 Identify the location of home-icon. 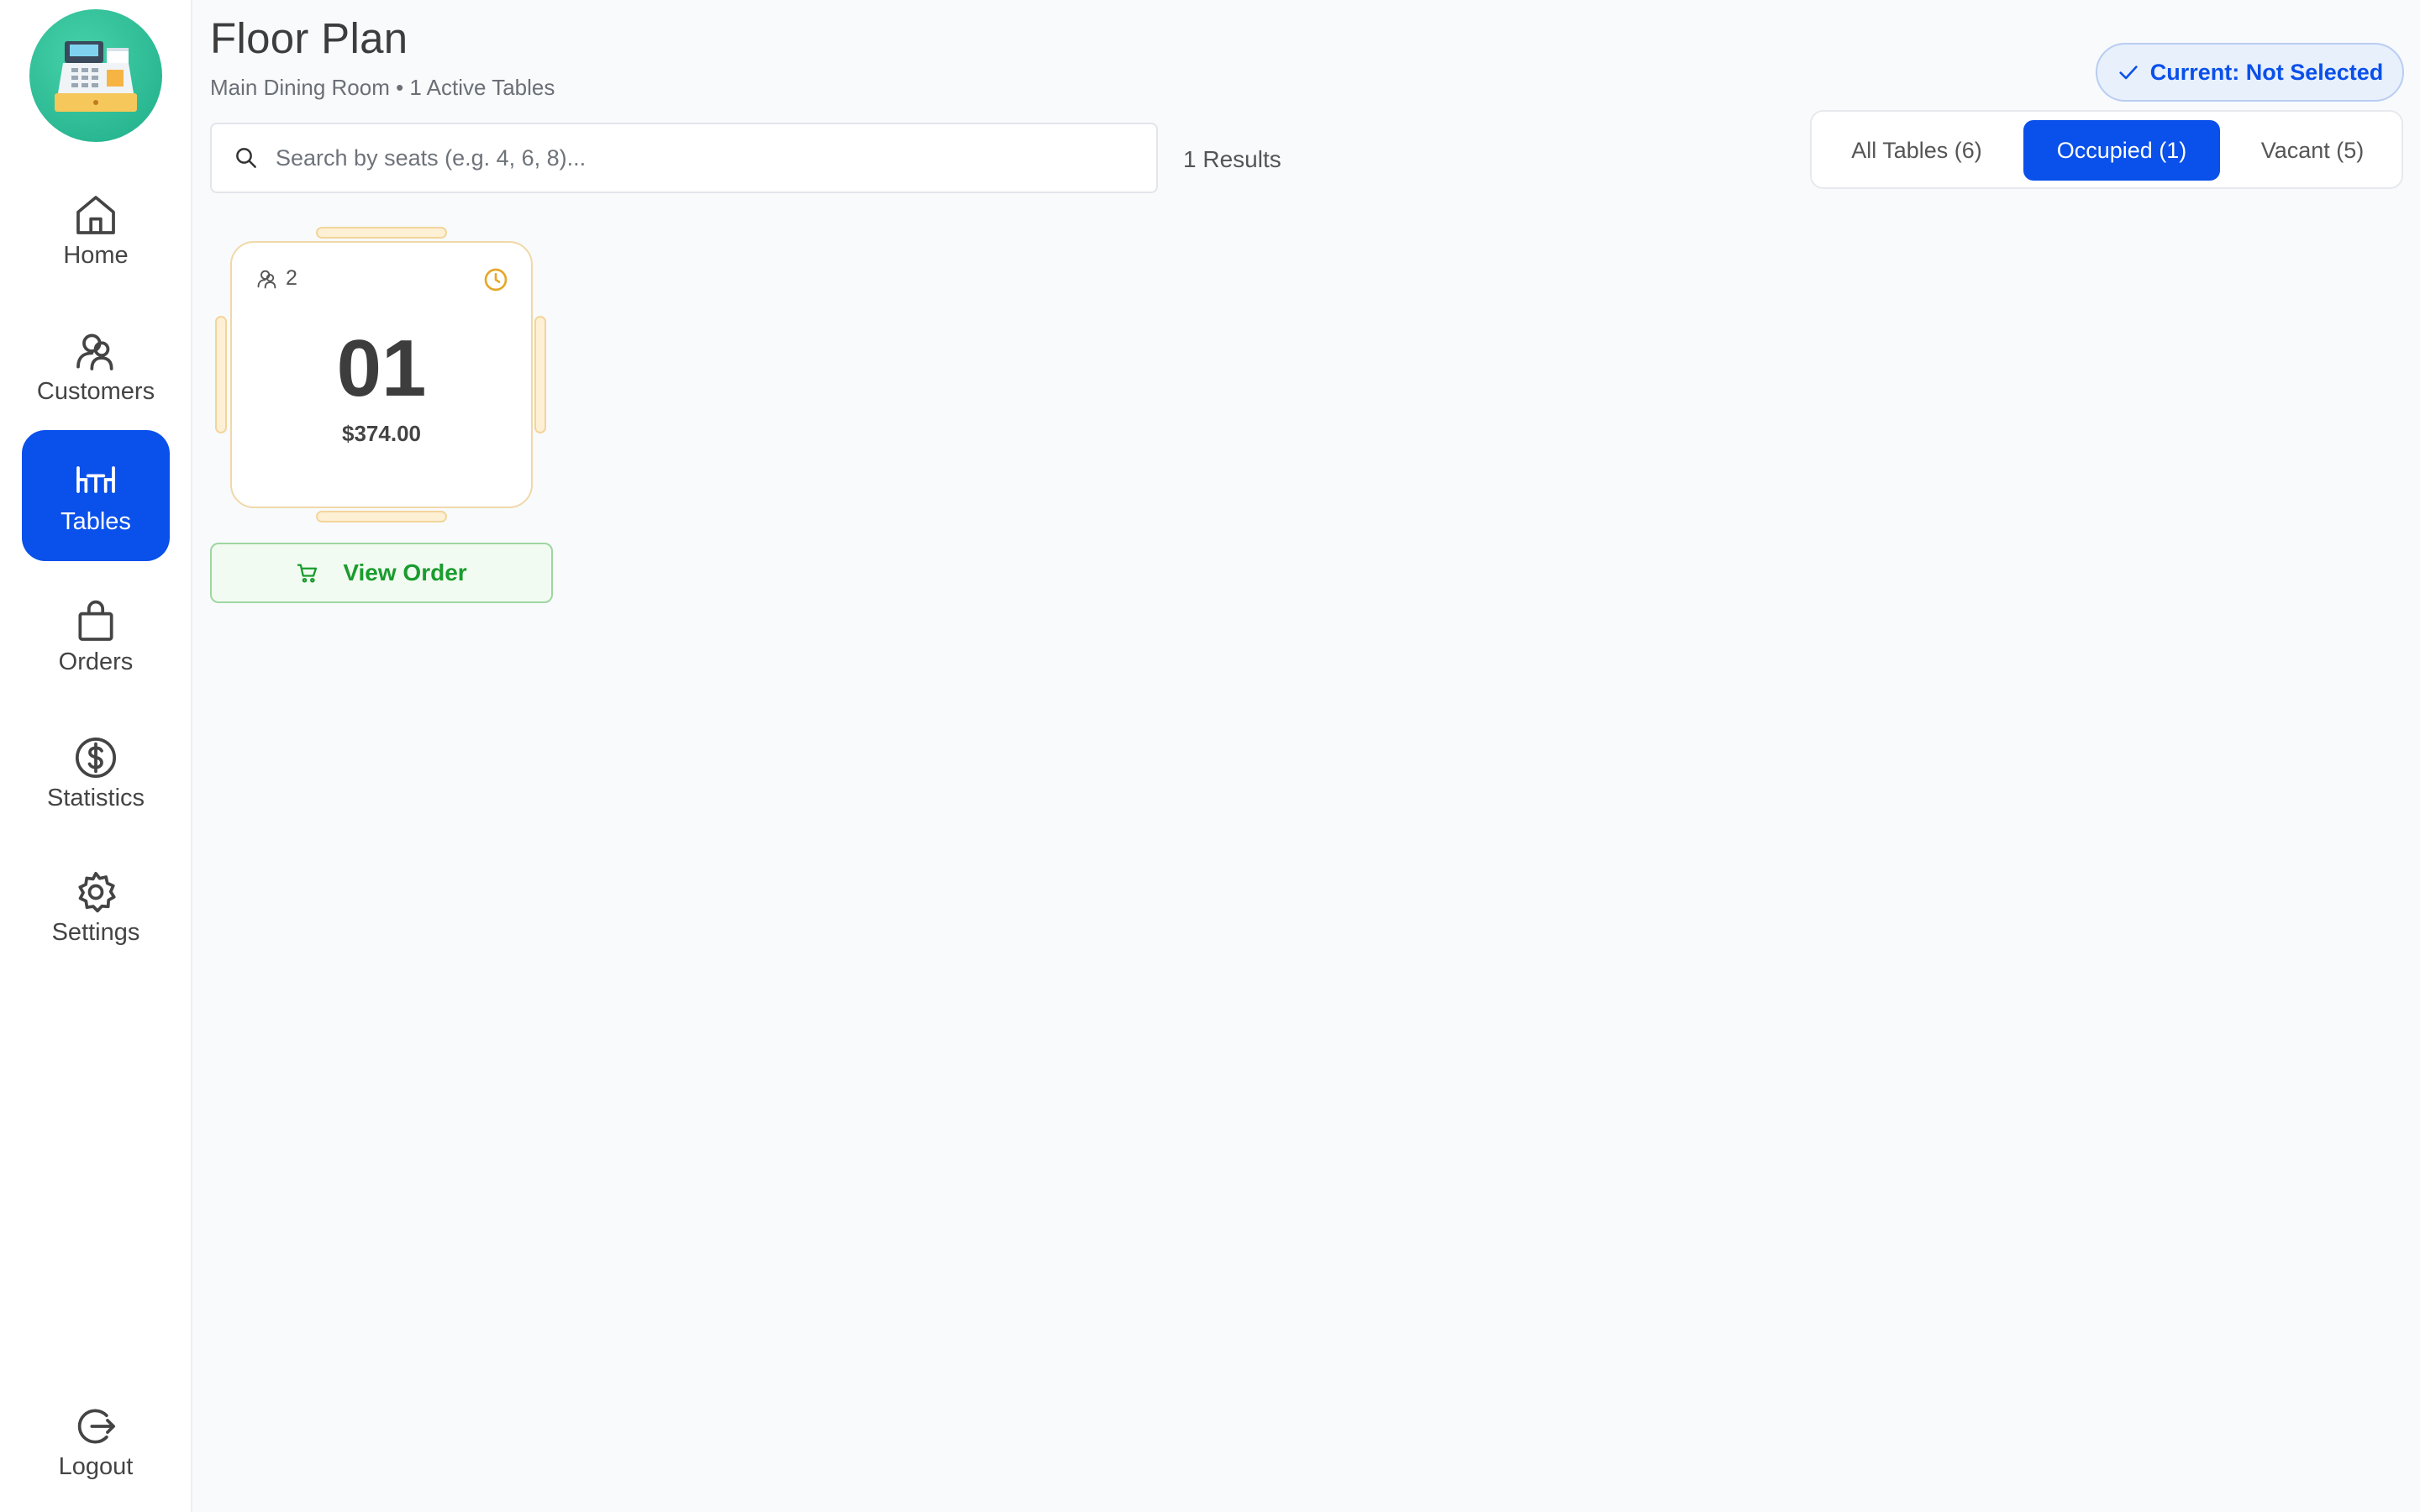
(96, 215).